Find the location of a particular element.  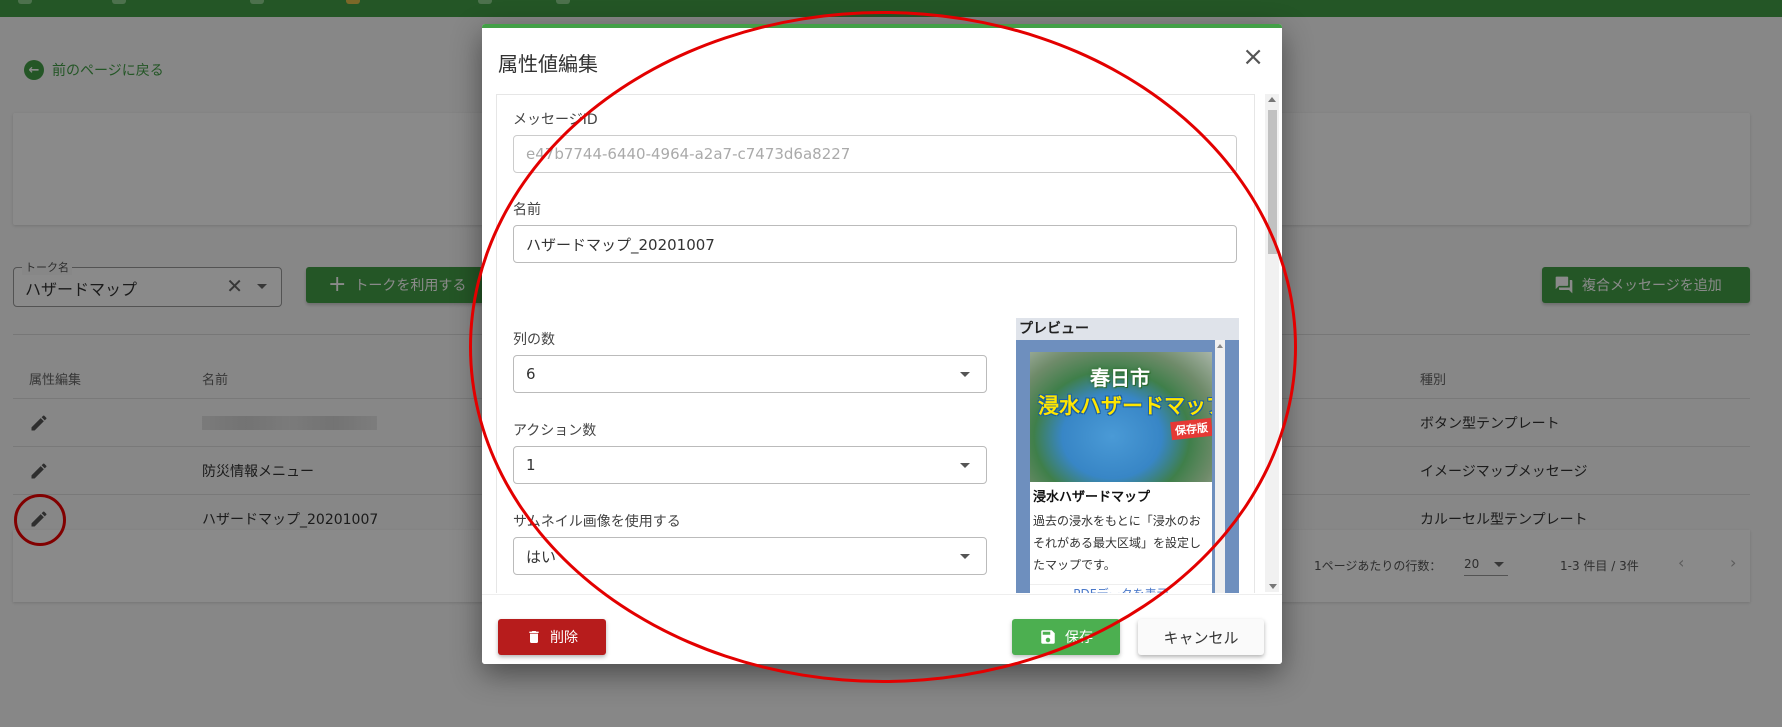

actions-select: 1 is located at coordinates (750, 465).